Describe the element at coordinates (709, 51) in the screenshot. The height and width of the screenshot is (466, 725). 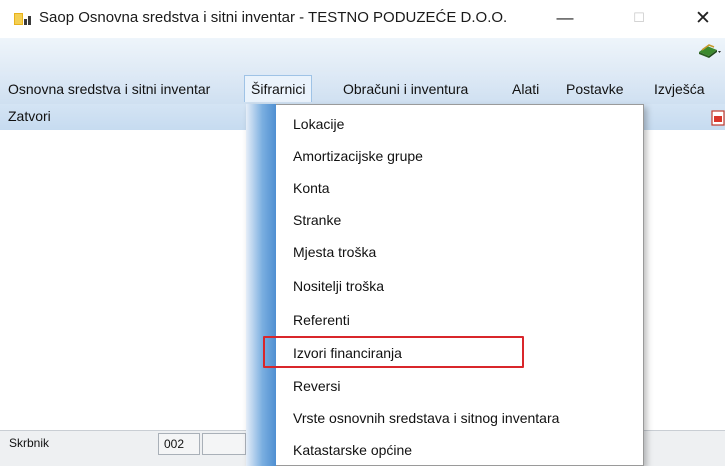
I see `books-icon` at that location.